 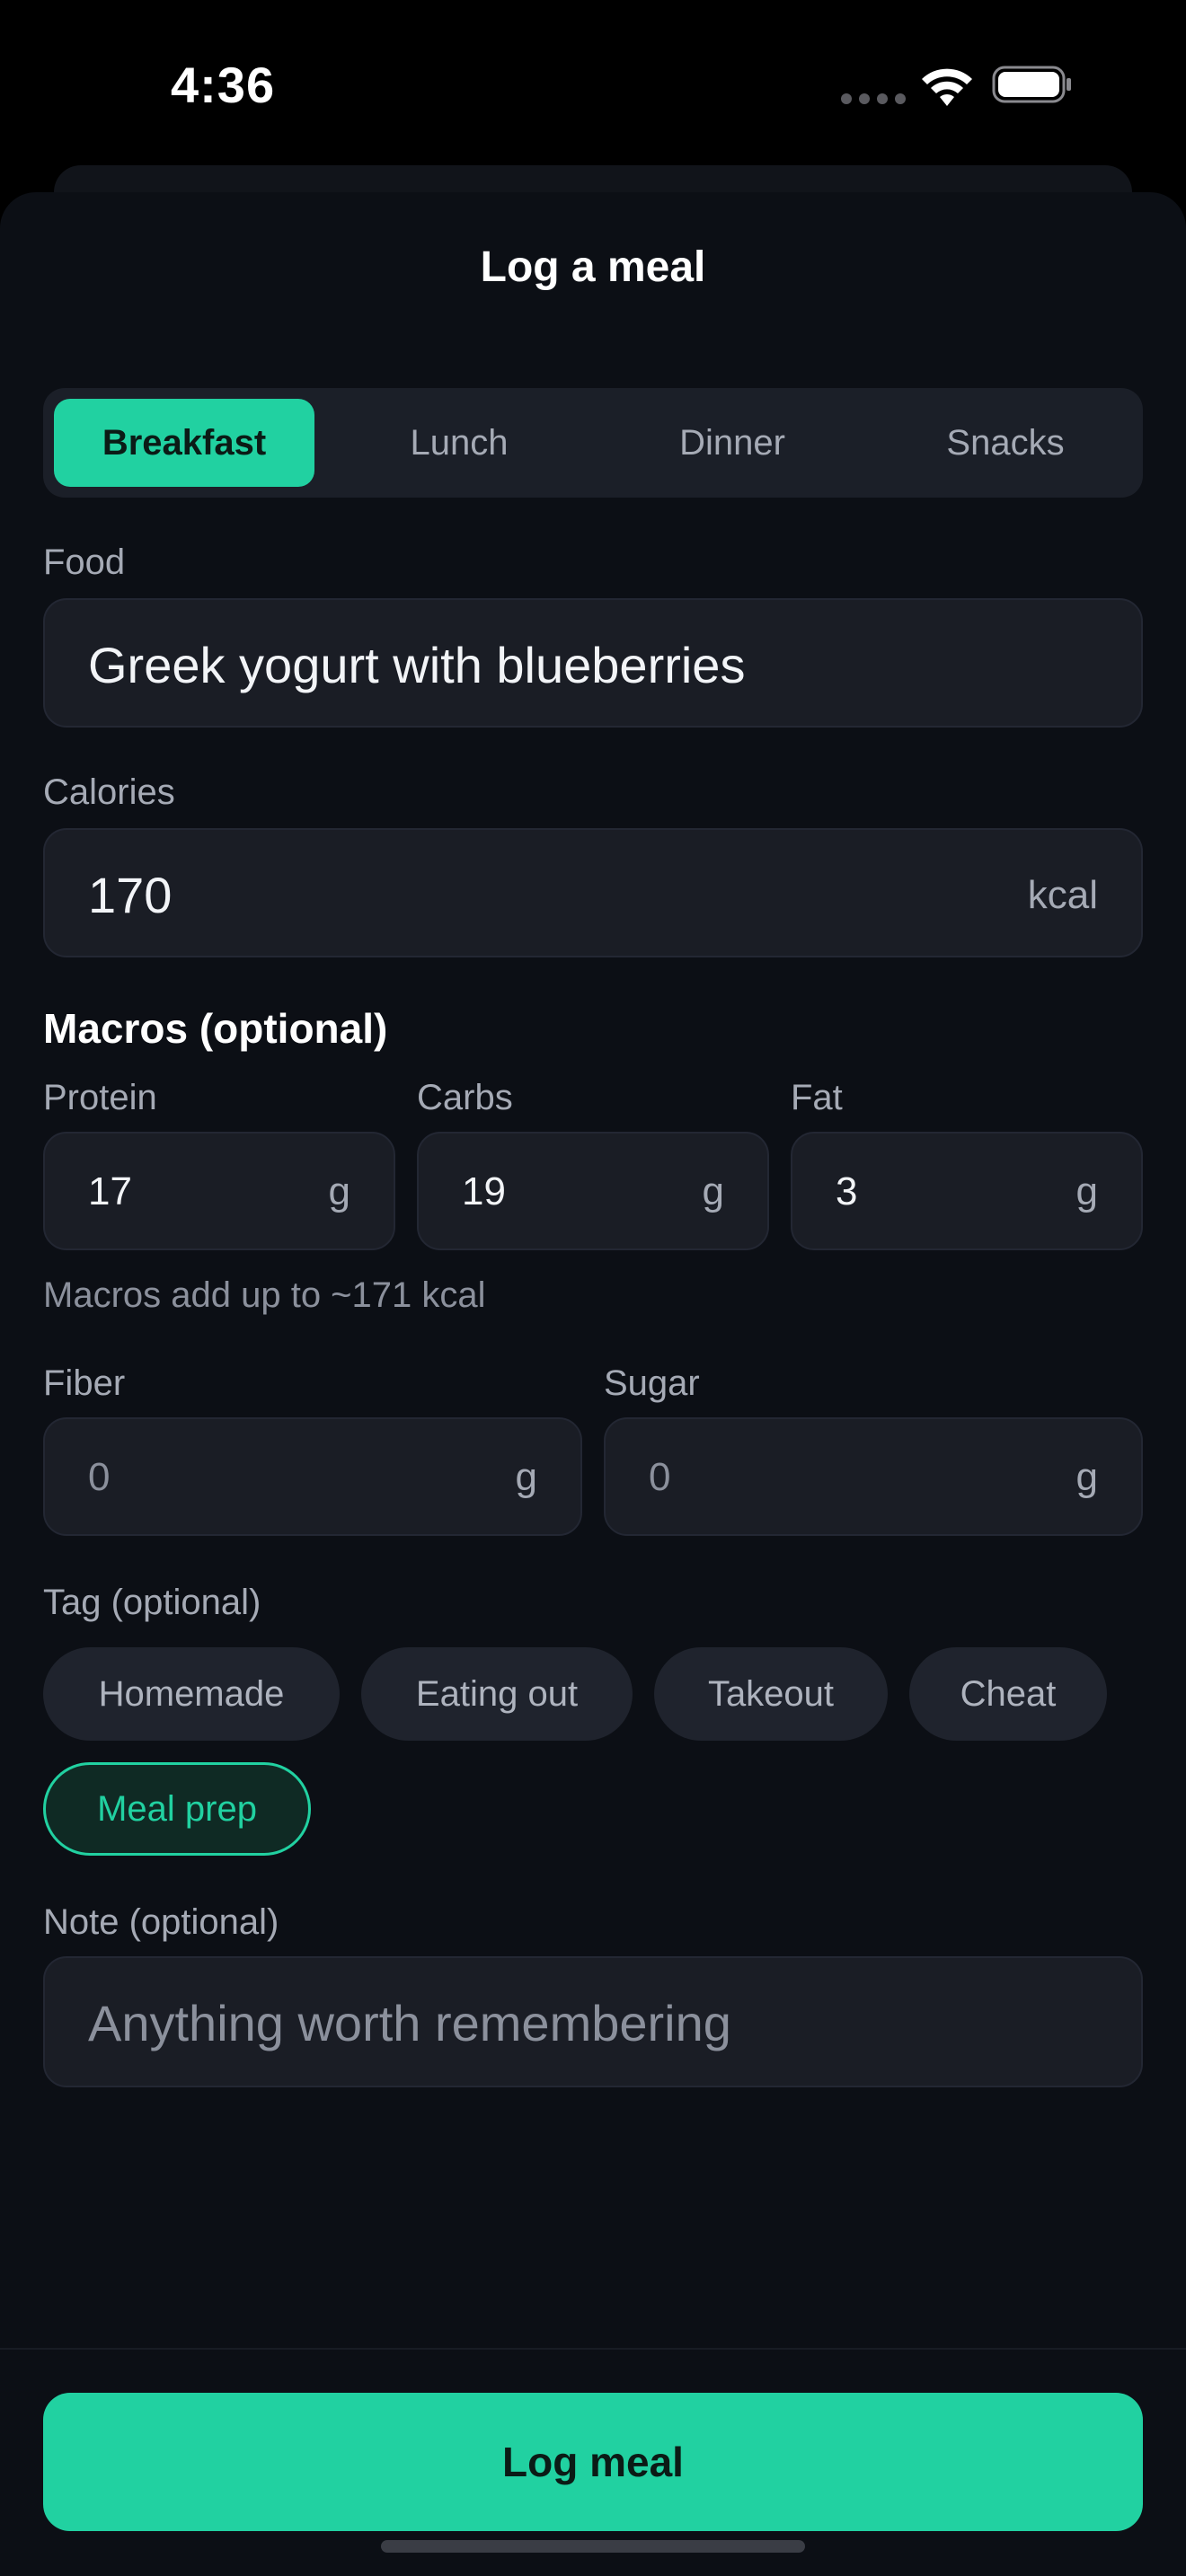 I want to click on tag-chip-takeout: Takeout, so click(x=771, y=1694).